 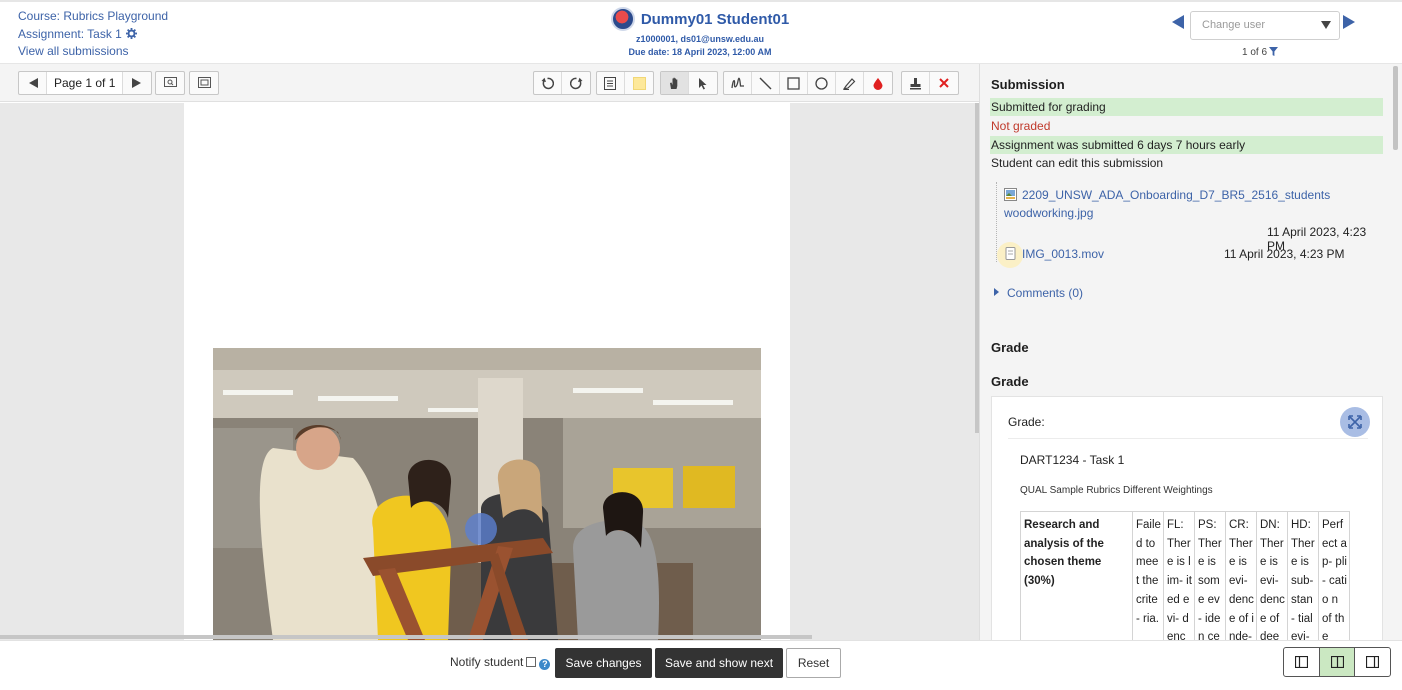 I want to click on search-comments-group, so click(x=170, y=83).